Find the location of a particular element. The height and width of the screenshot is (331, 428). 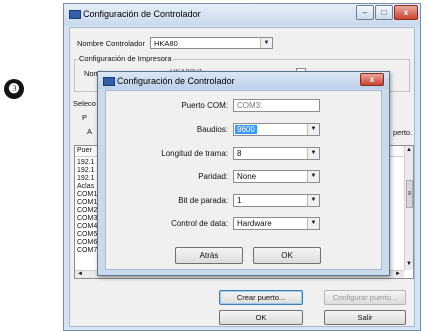

dialog-close-button: x is located at coordinates (372, 79).